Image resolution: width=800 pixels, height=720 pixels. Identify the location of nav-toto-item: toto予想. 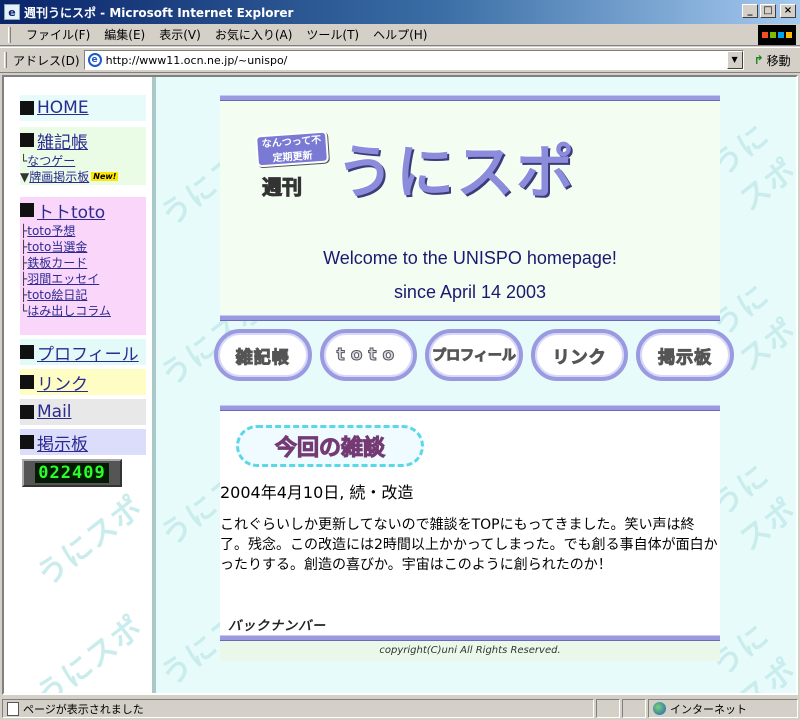
(51, 231).